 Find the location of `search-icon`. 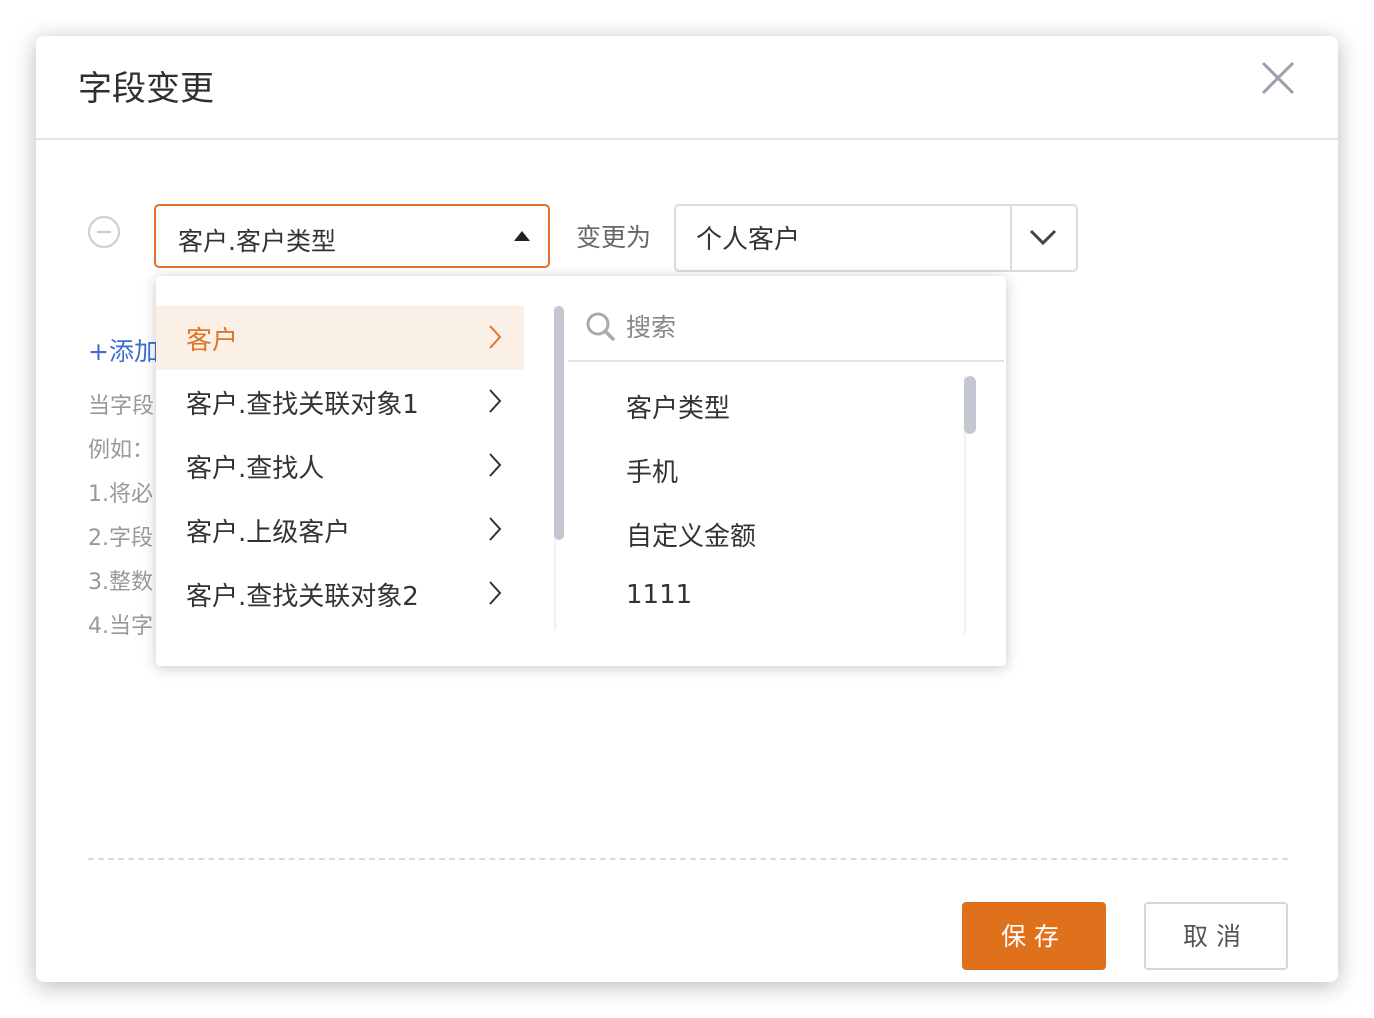

search-icon is located at coordinates (601, 327).